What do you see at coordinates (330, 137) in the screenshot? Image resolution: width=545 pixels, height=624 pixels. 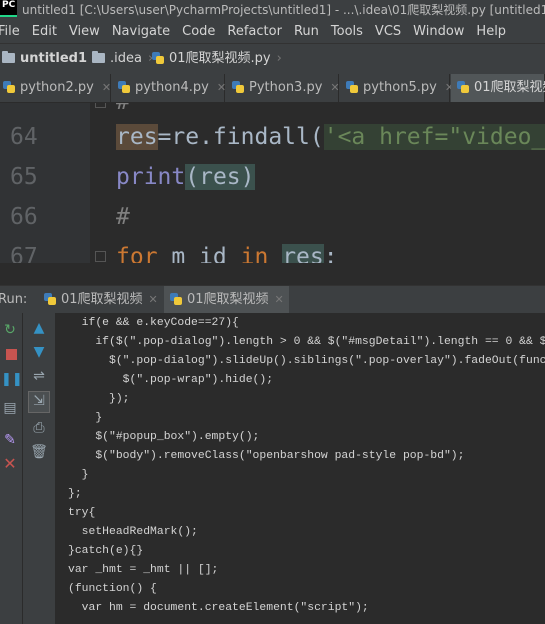 I see `code-line: res=re.findall('<a href="video_` at bounding box center [330, 137].